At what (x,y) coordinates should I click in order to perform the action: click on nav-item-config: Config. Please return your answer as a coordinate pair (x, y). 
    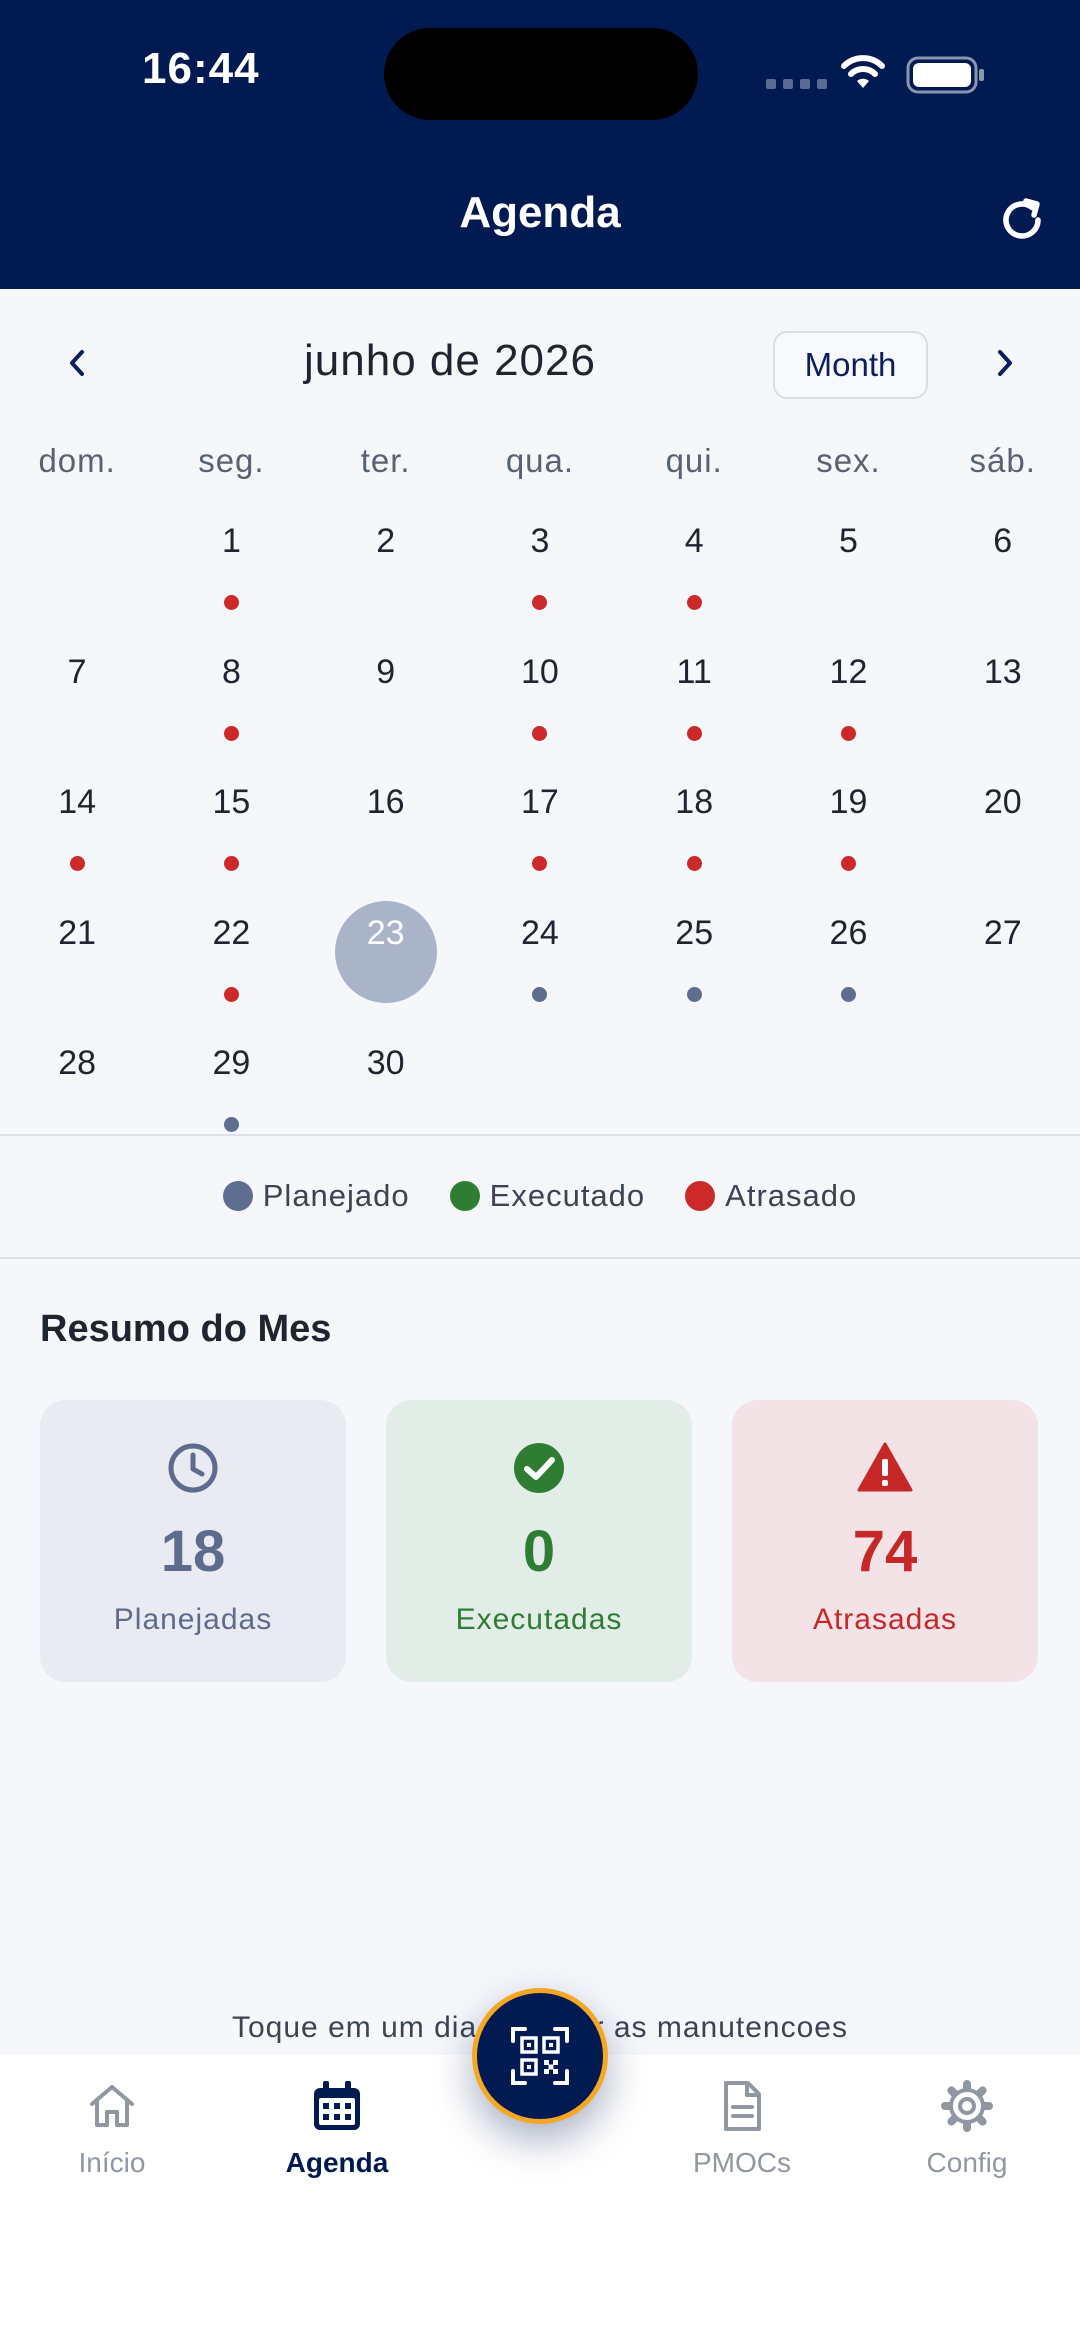
    Looking at the image, I should click on (967, 2124).